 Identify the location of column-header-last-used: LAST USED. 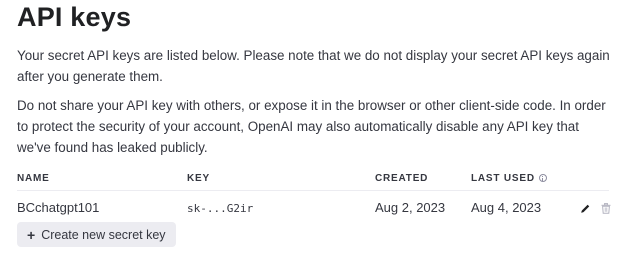
(509, 178).